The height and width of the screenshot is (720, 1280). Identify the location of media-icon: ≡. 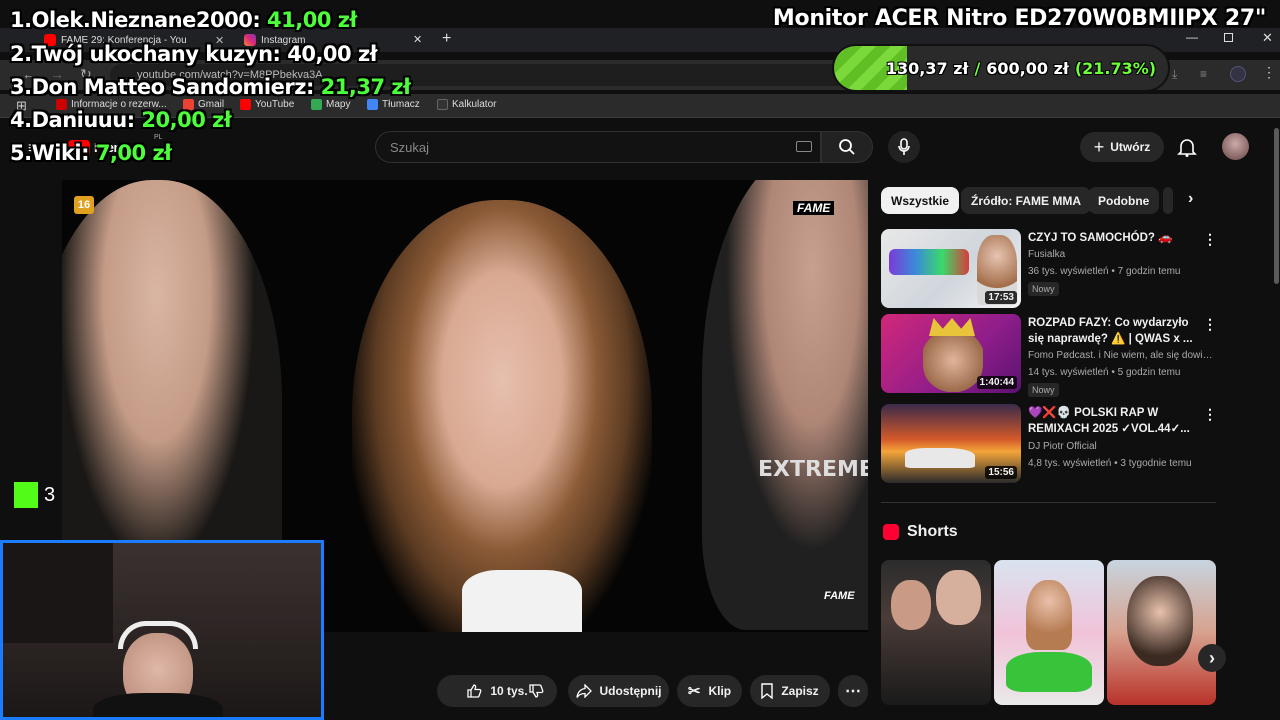
(1203, 74).